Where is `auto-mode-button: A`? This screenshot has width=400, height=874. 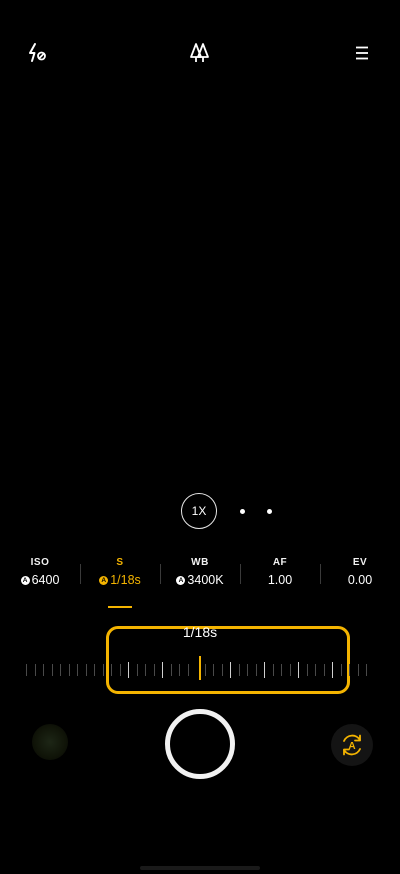
auto-mode-button: A is located at coordinates (352, 745).